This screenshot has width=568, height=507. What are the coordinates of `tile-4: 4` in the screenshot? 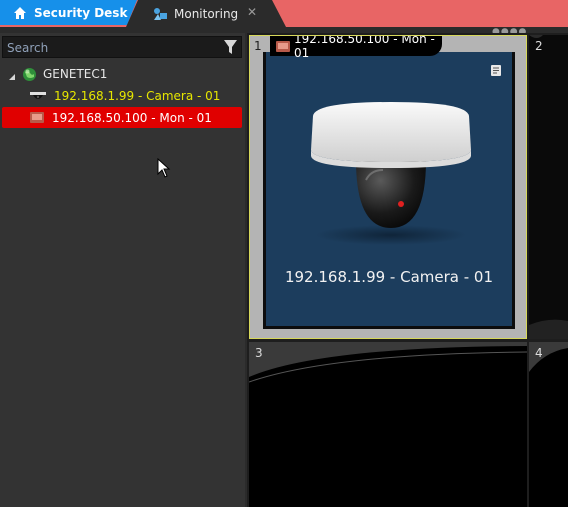 It's located at (548, 424).